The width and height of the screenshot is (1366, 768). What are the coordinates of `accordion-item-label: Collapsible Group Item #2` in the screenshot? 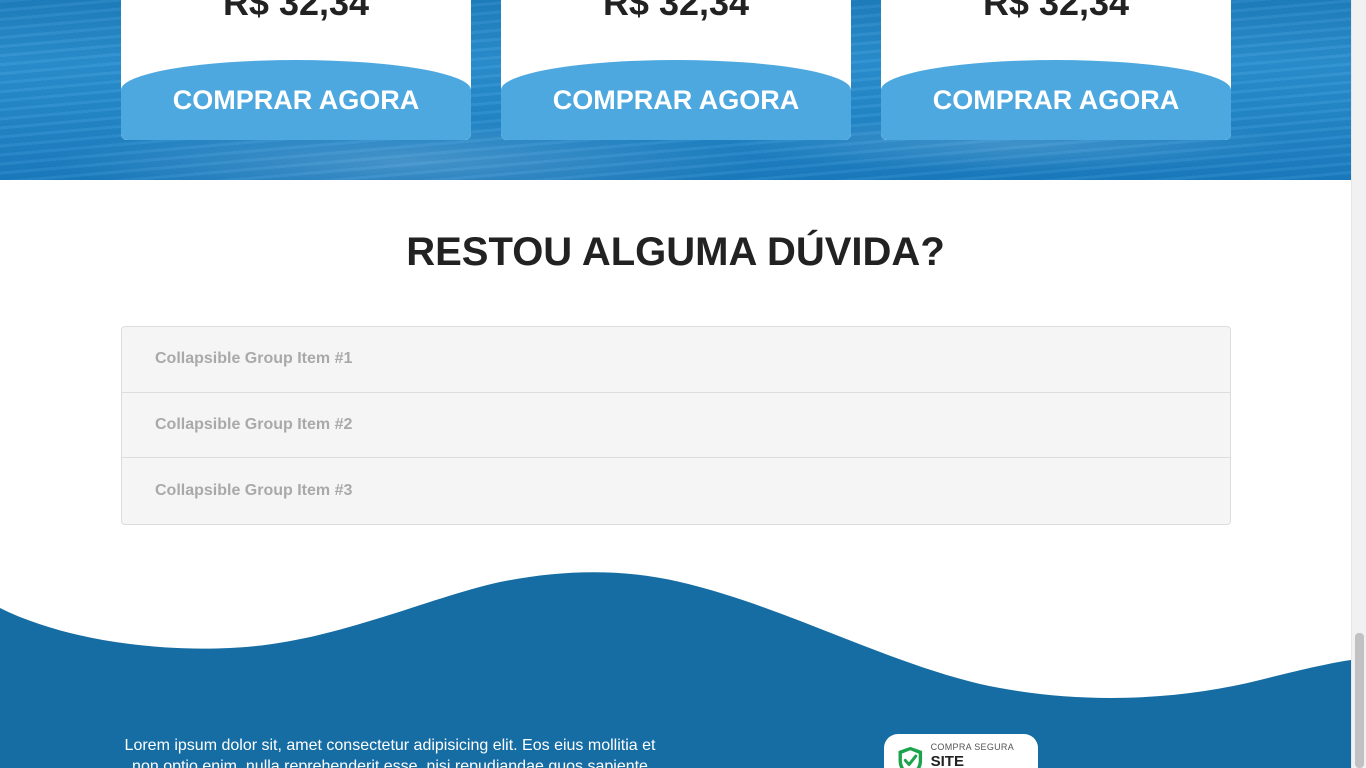 It's located at (253, 425).